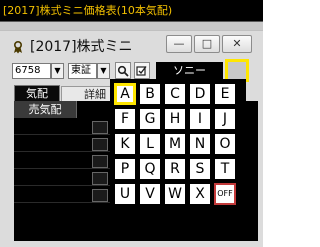  What do you see at coordinates (125, 144) in the screenshot?
I see `letter-key-k: K` at bounding box center [125, 144].